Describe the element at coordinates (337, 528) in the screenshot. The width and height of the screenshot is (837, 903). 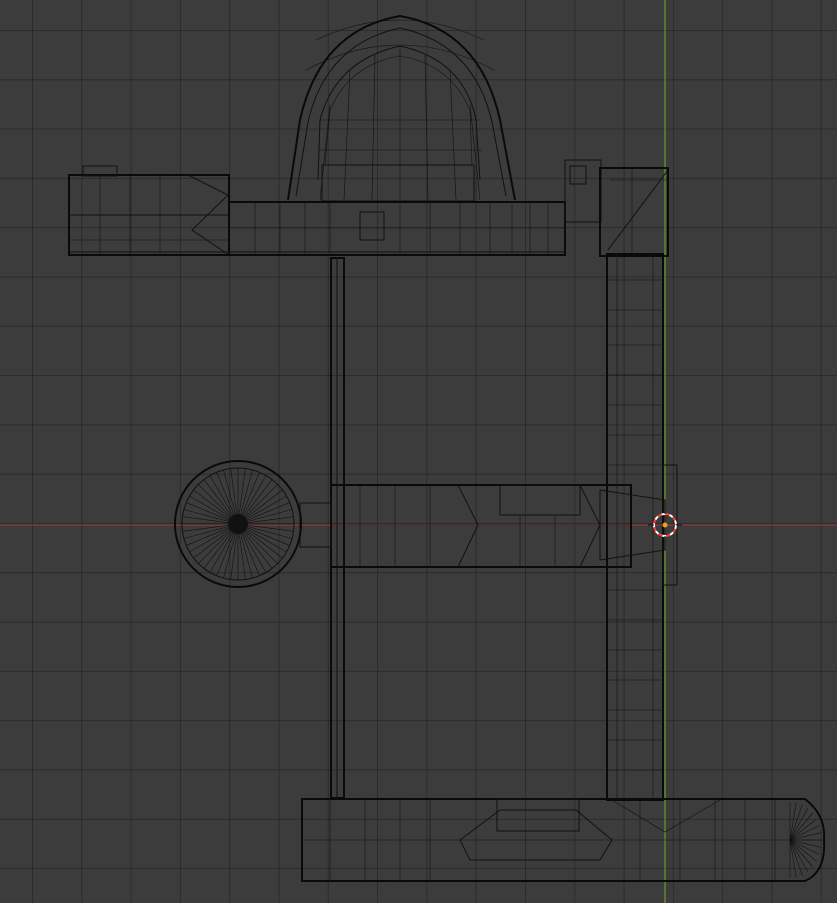
I see `west-corridor-mesh` at that location.